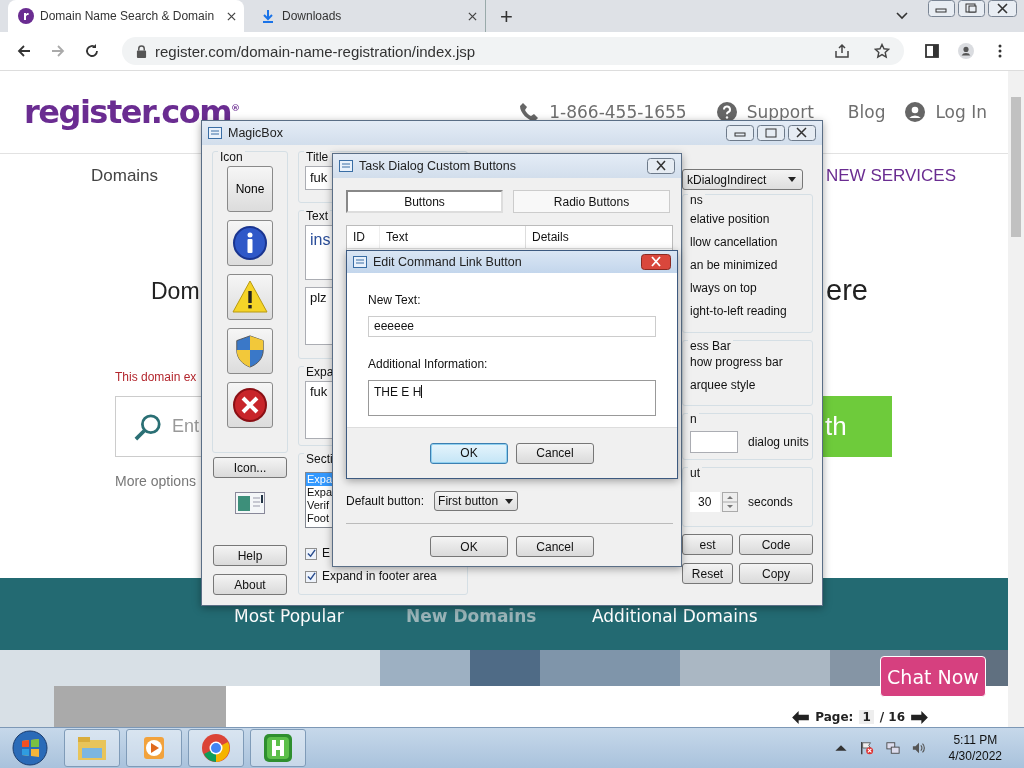 The height and width of the screenshot is (768, 1024). Describe the element at coordinates (776, 544) in the screenshot. I see `dialog-button: Code` at that location.